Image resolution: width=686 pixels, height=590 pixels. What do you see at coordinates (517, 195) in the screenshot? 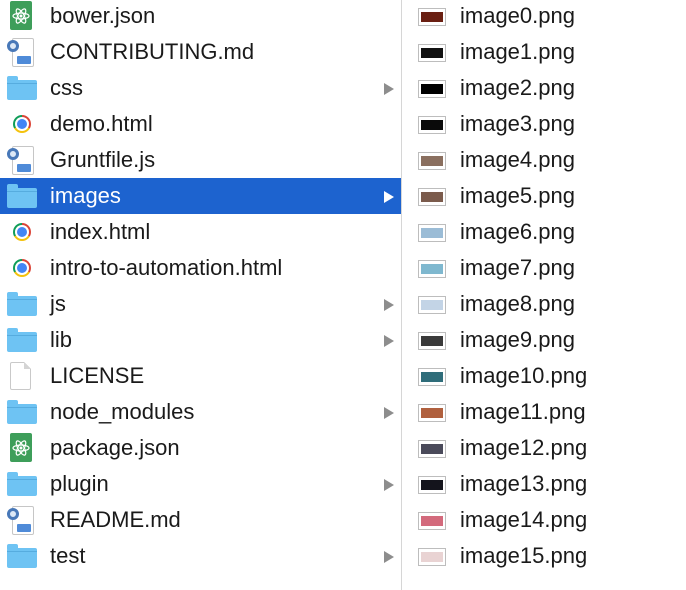
I see `item-name: image5.png` at bounding box center [517, 195].